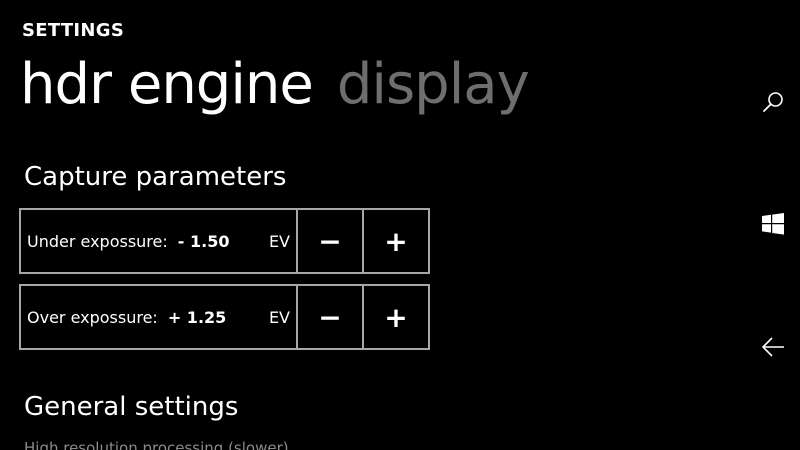 Image resolution: width=800 pixels, height=450 pixels. I want to click on general-settings-title: General settings, so click(131, 407).